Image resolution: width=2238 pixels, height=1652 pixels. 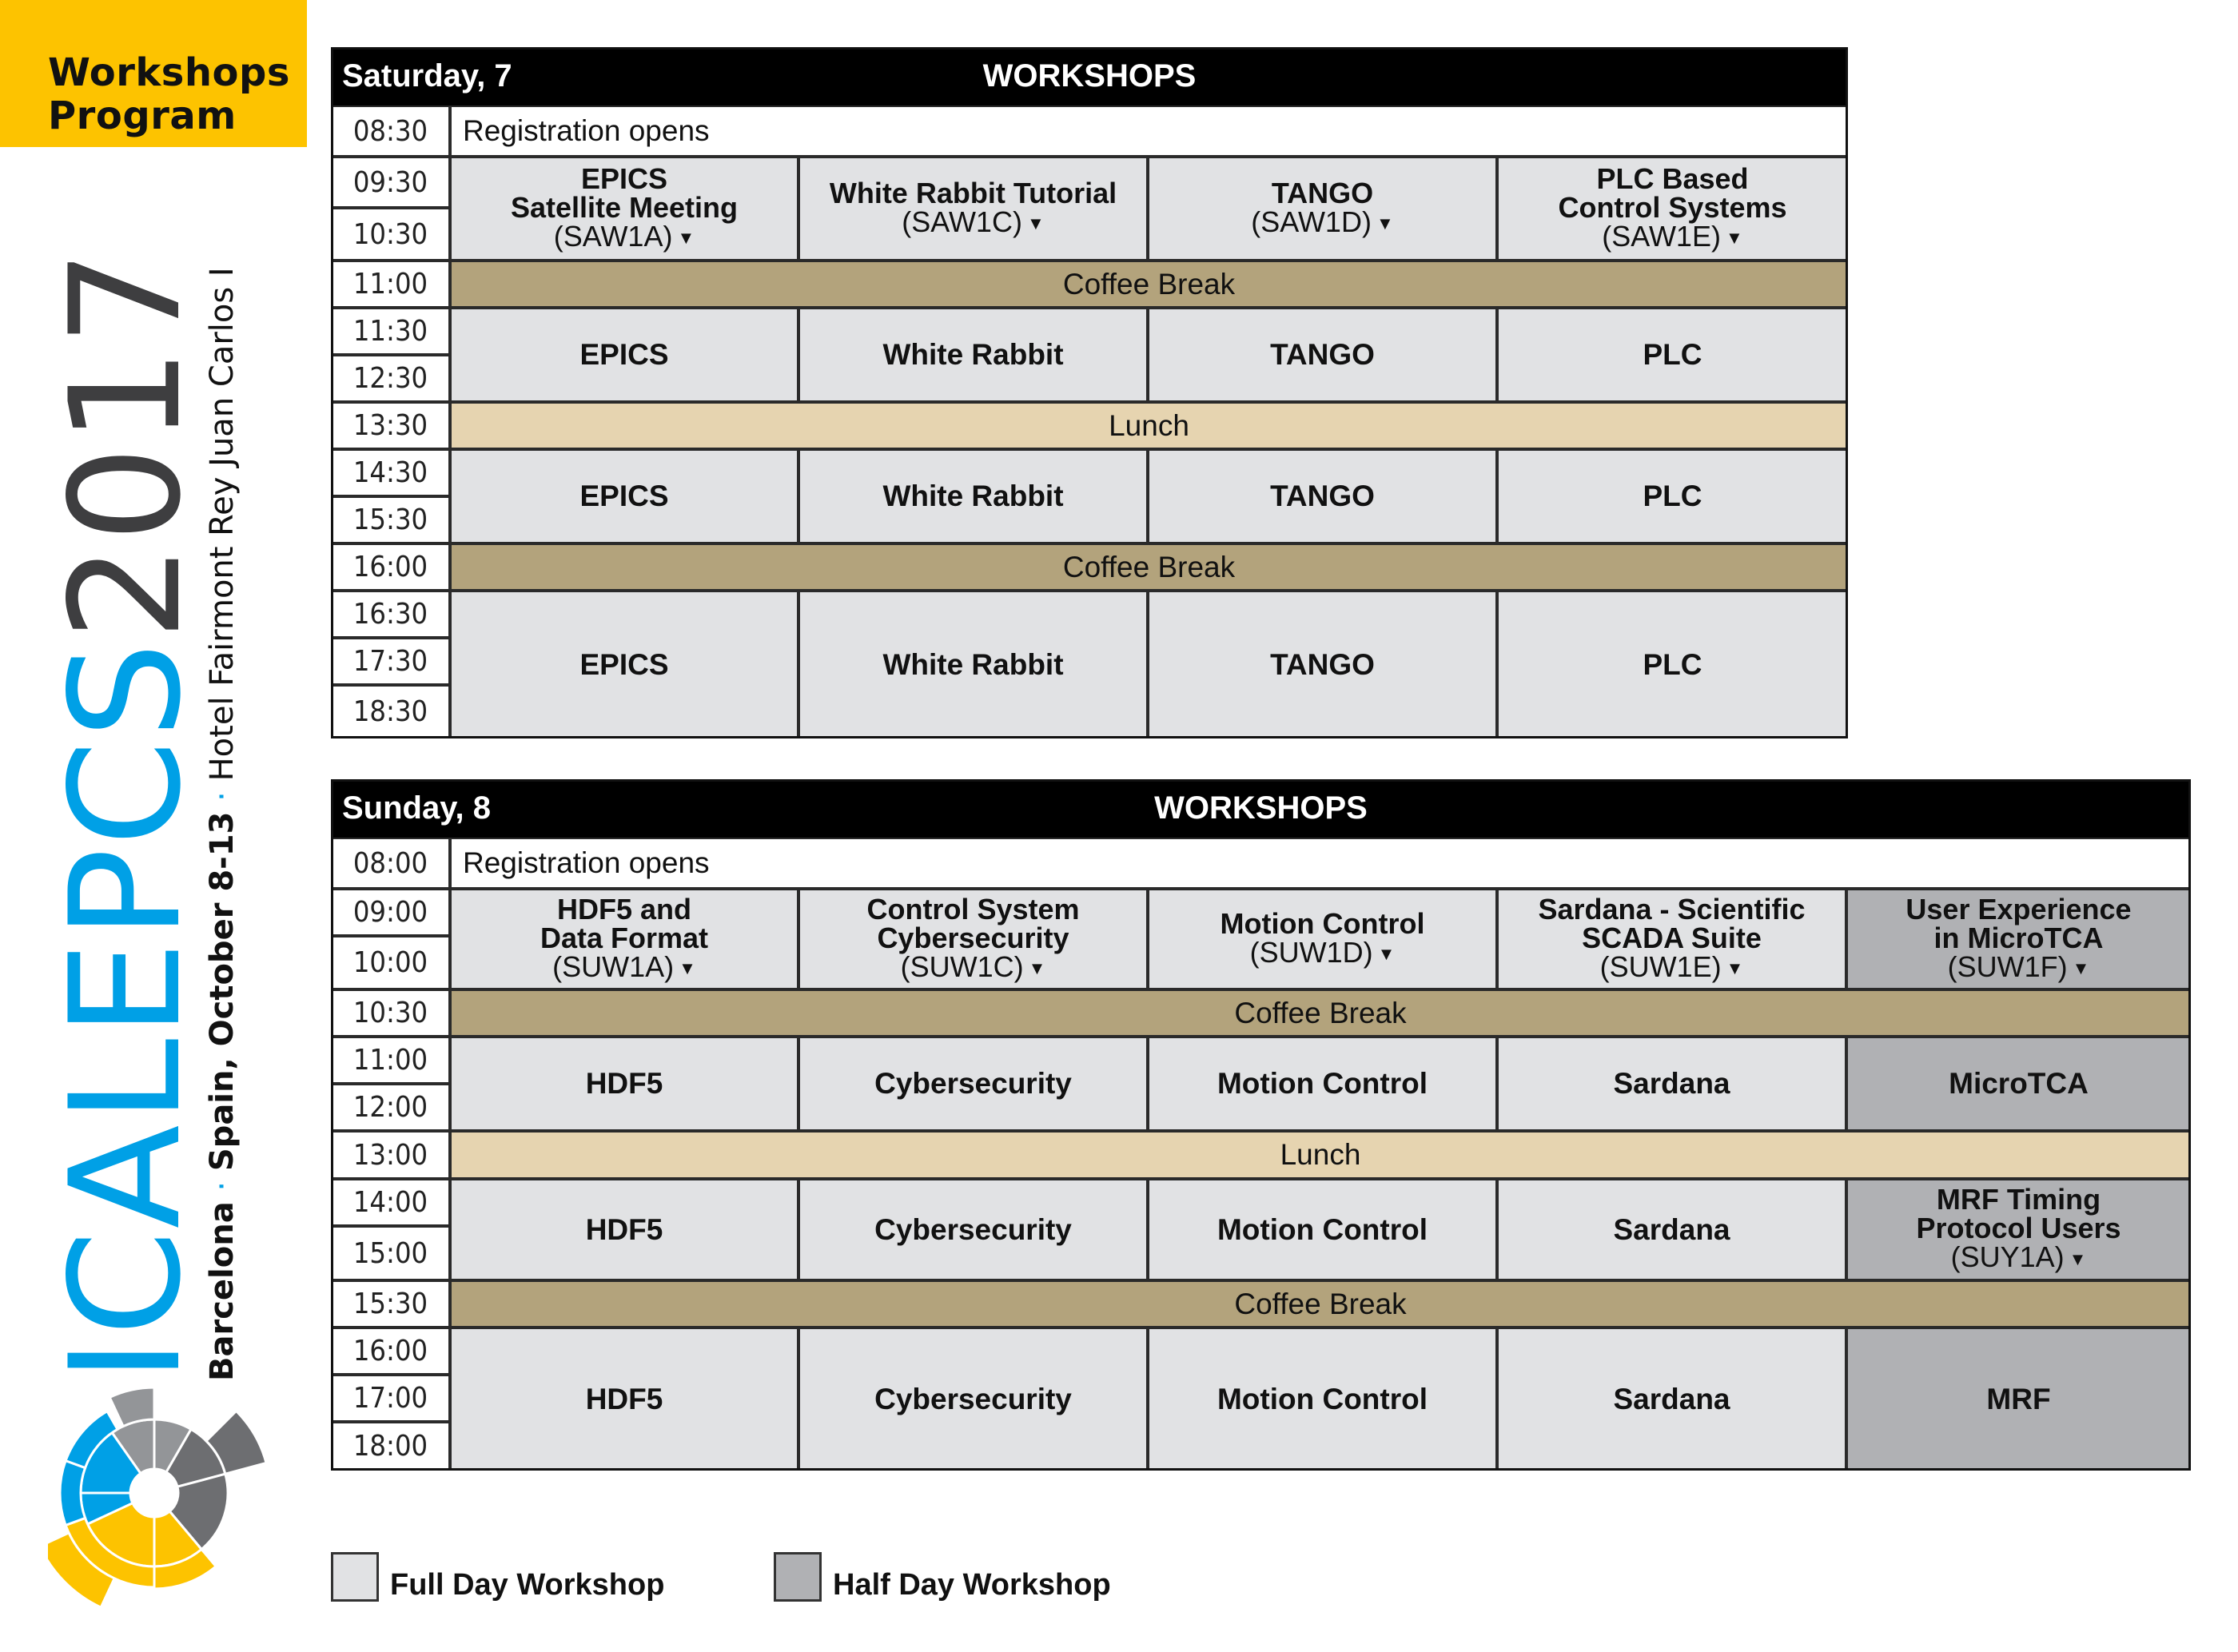 I want to click on workshop-title: Control System, so click(x=973, y=909).